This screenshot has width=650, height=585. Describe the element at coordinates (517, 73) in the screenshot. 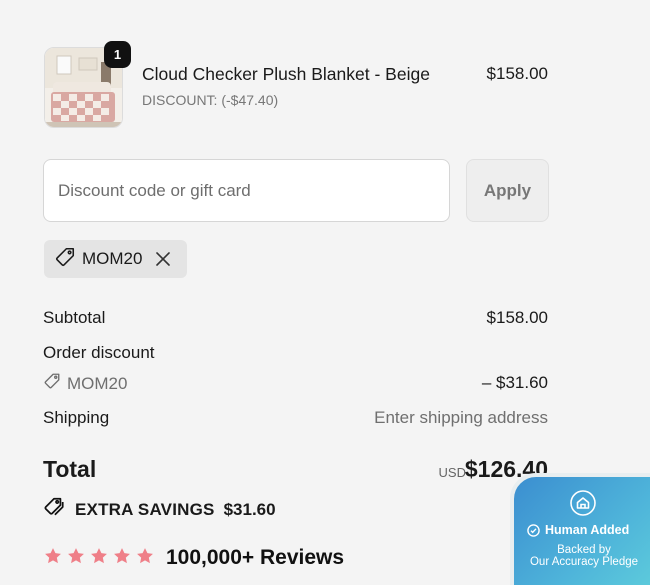

I see `product-price: $158.00` at that location.